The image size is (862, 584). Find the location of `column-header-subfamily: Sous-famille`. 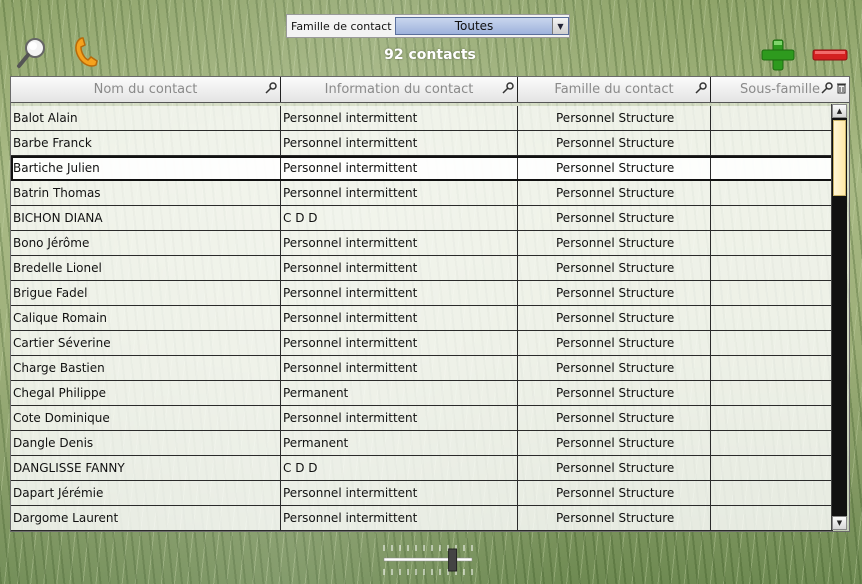

column-header-subfamily: Sous-famille is located at coordinates (780, 89).